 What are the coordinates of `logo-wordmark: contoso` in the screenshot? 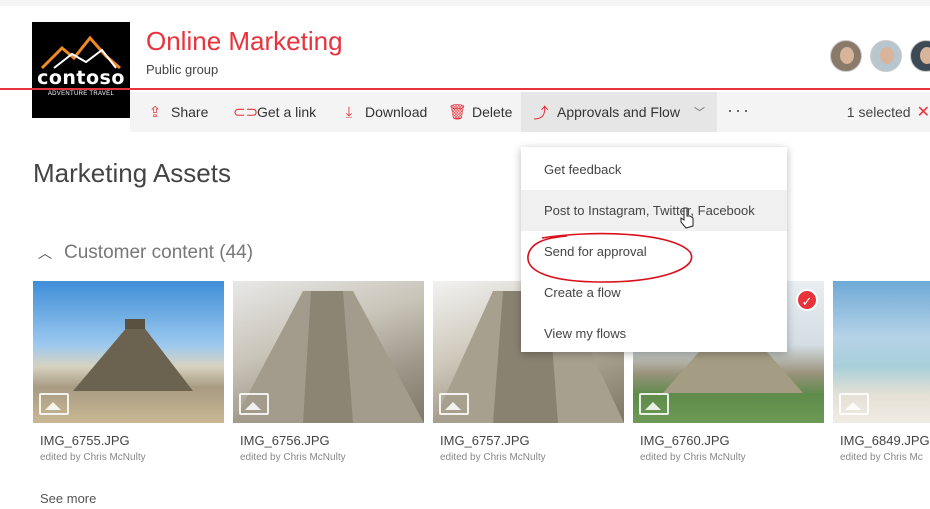 It's located at (81, 78).